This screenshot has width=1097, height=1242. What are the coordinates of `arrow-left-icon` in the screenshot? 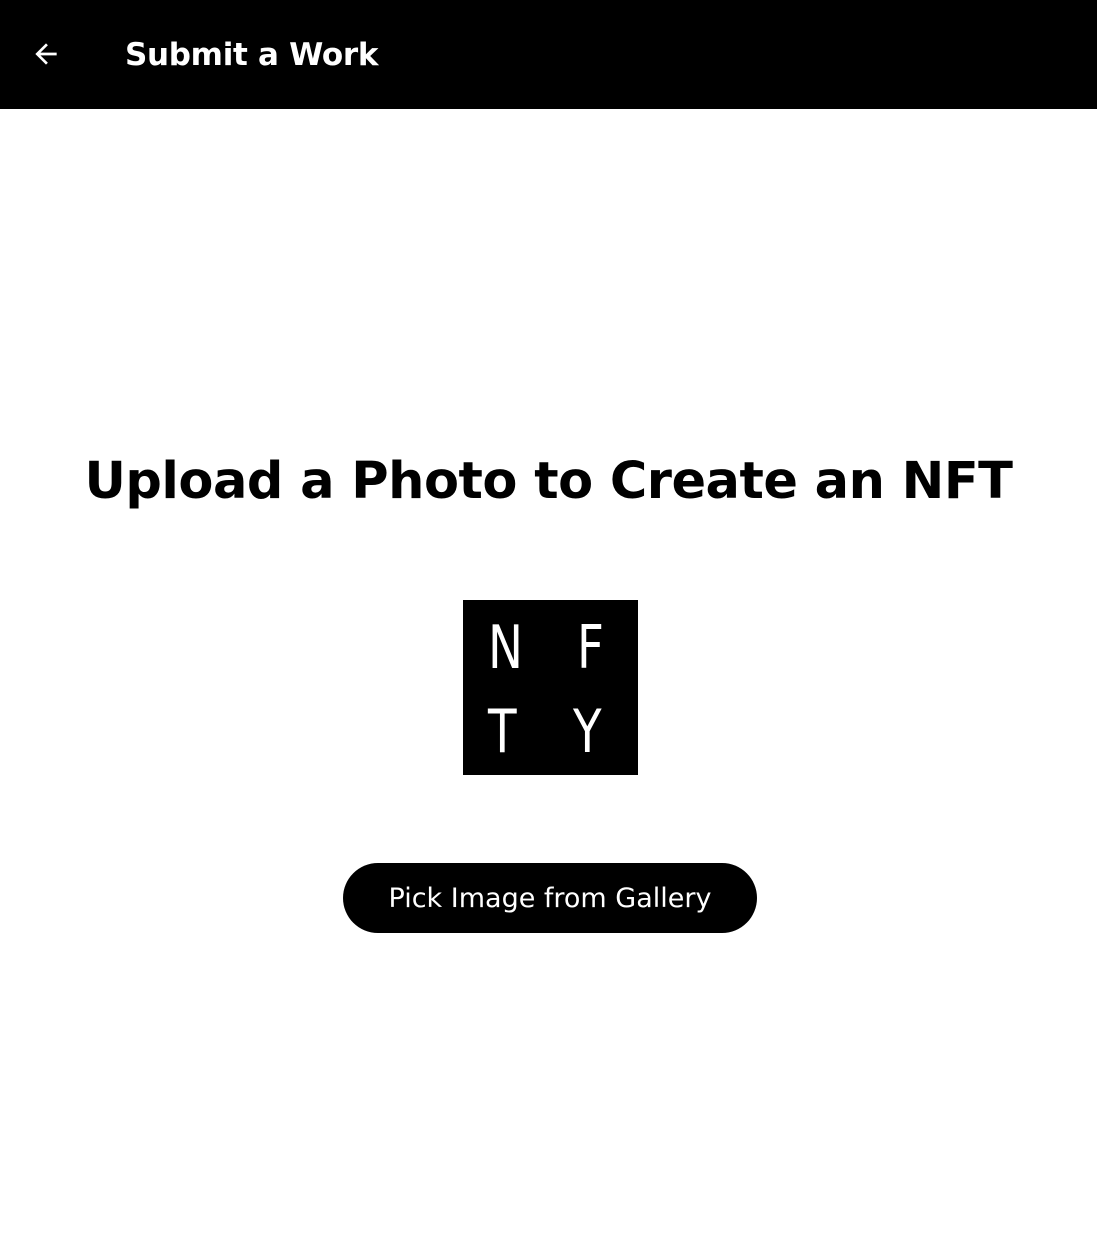 It's located at (46, 54).